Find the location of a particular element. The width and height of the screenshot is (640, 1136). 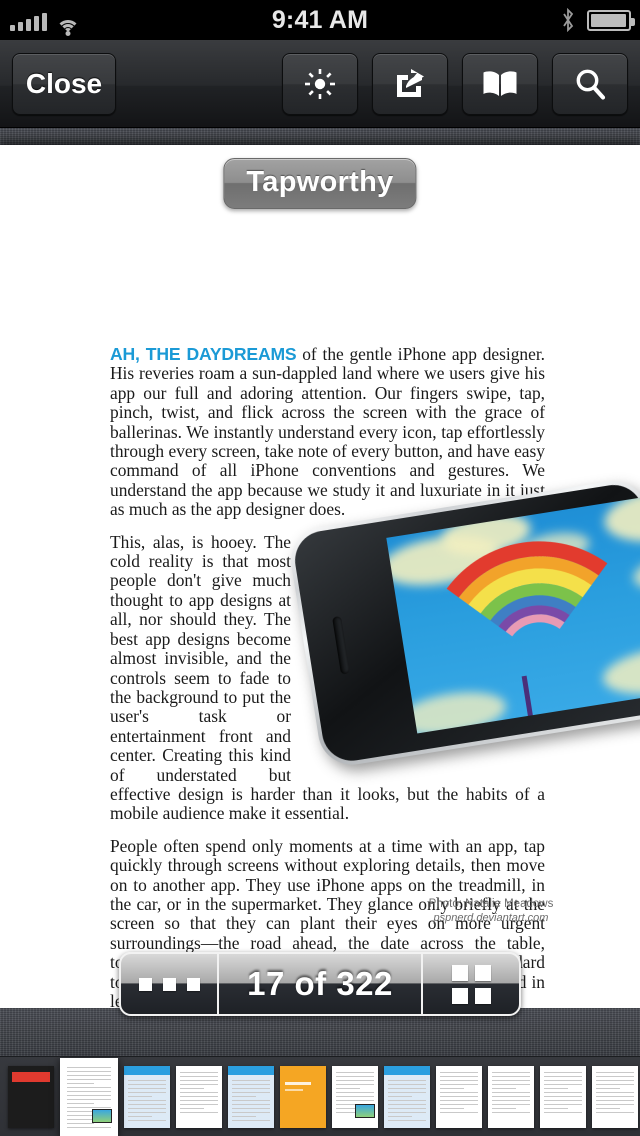

page-navigation-bar: 17 of 322 is located at coordinates (320, 984).